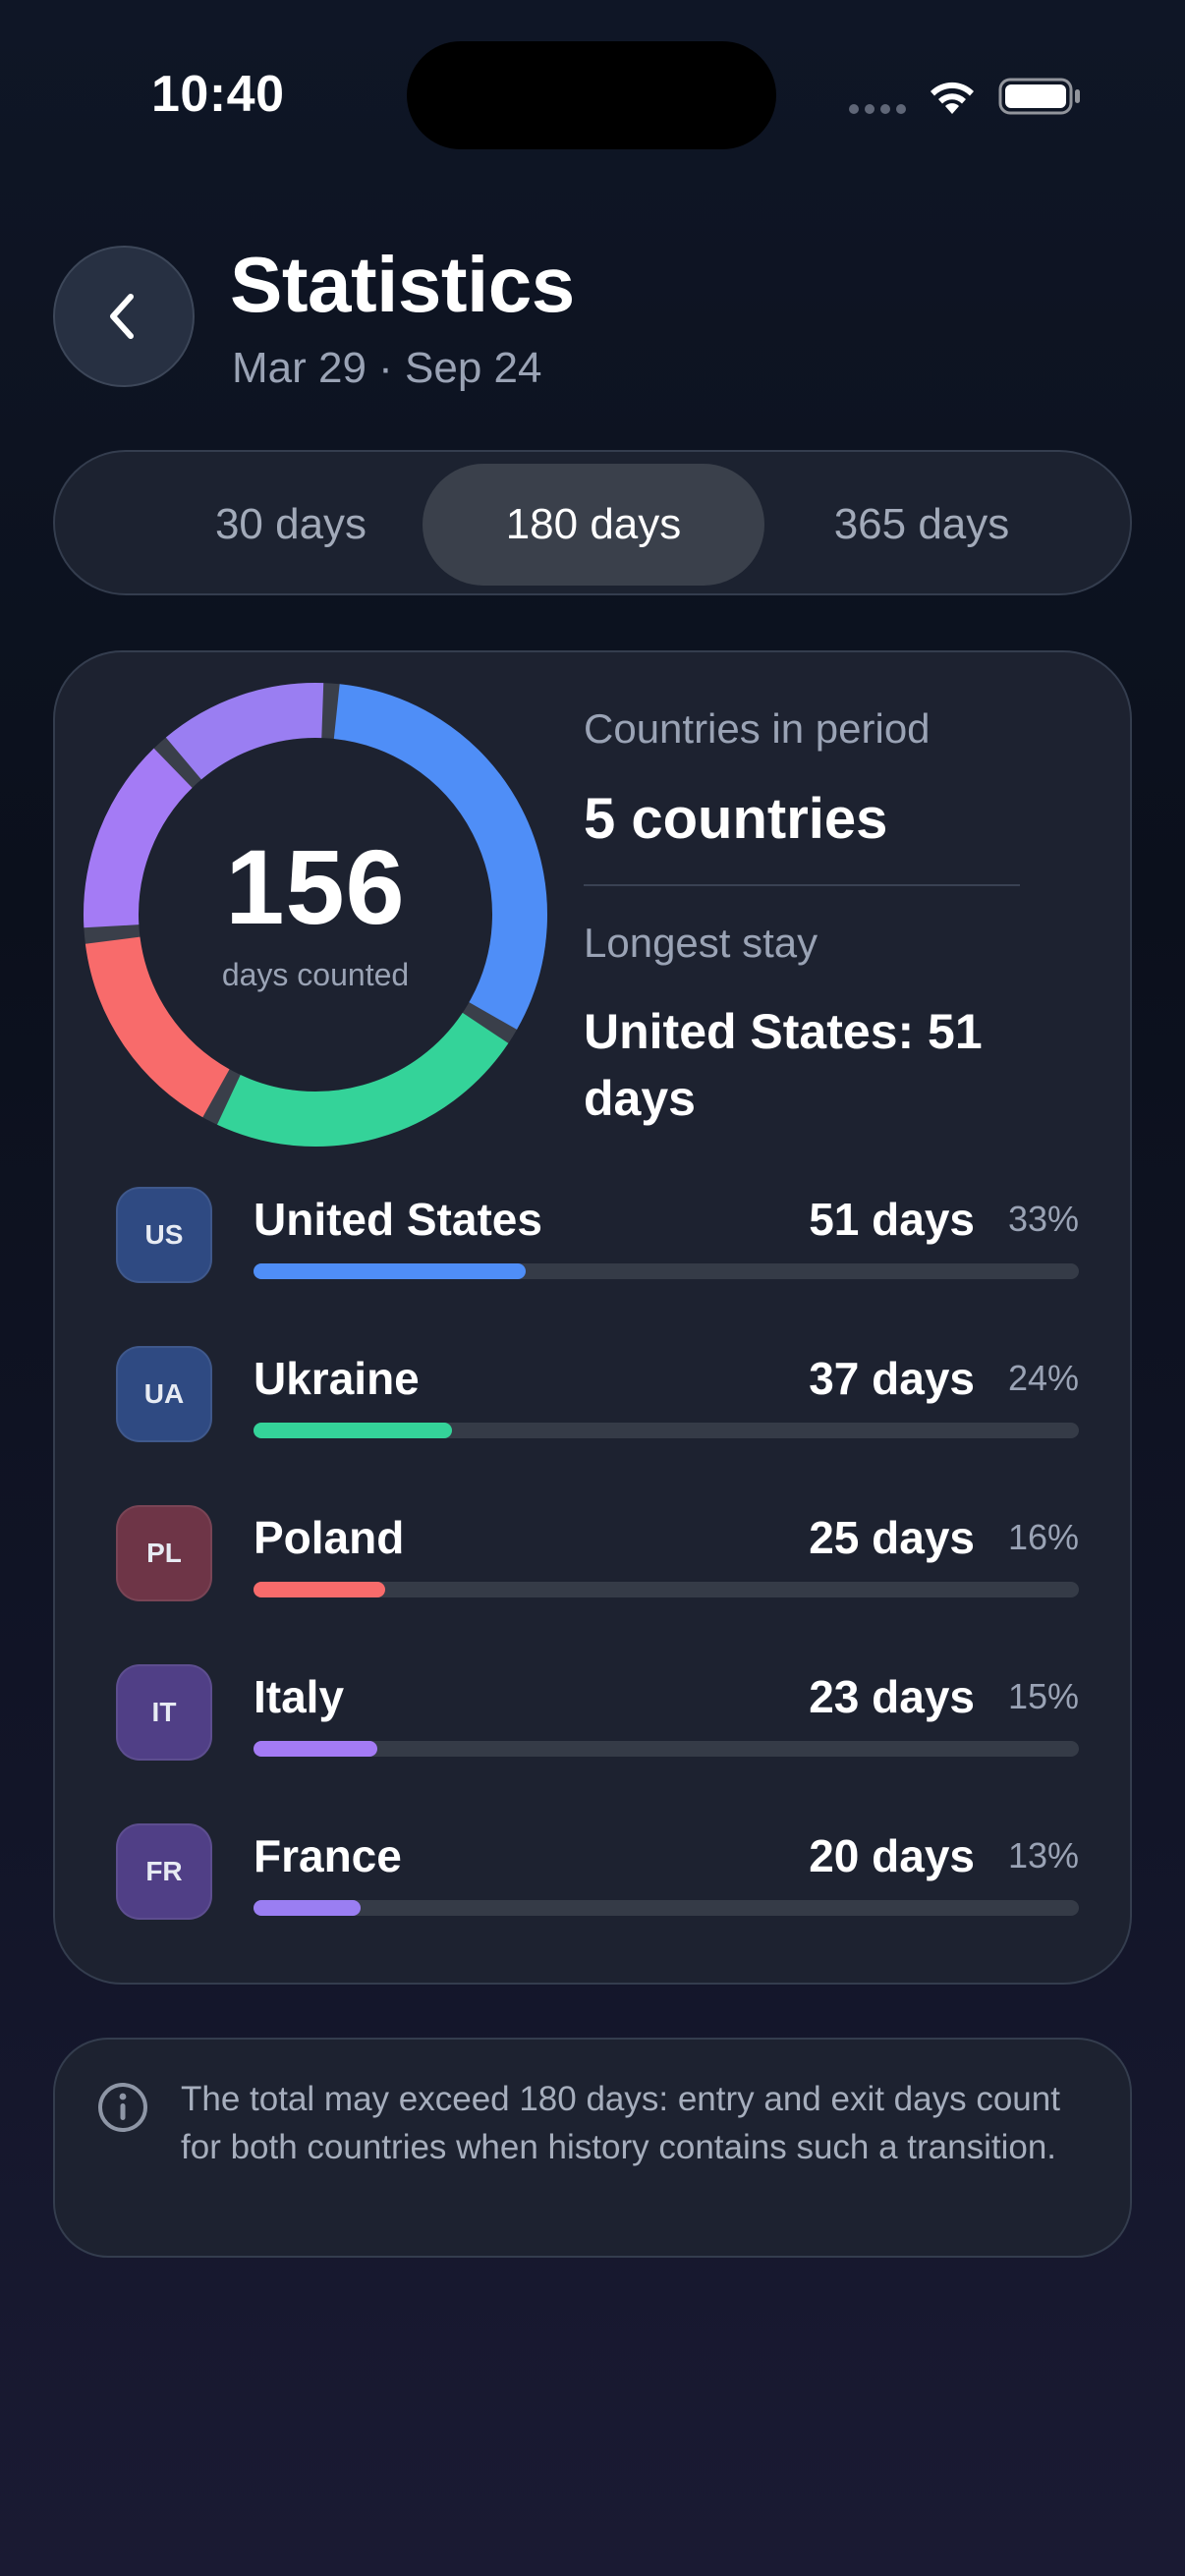  I want to click on status-time: 10:40, so click(218, 94).